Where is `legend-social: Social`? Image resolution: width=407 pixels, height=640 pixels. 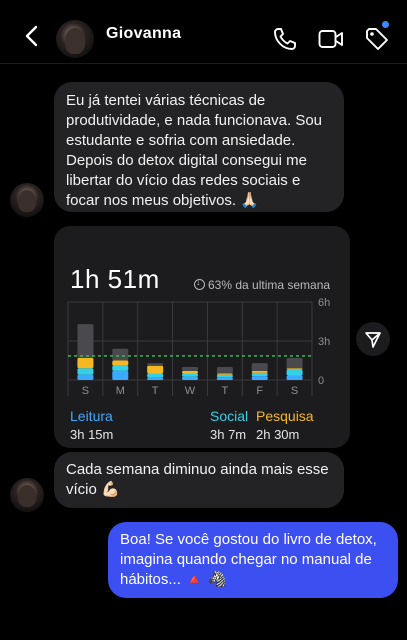
legend-social: Social is located at coordinates (229, 416).